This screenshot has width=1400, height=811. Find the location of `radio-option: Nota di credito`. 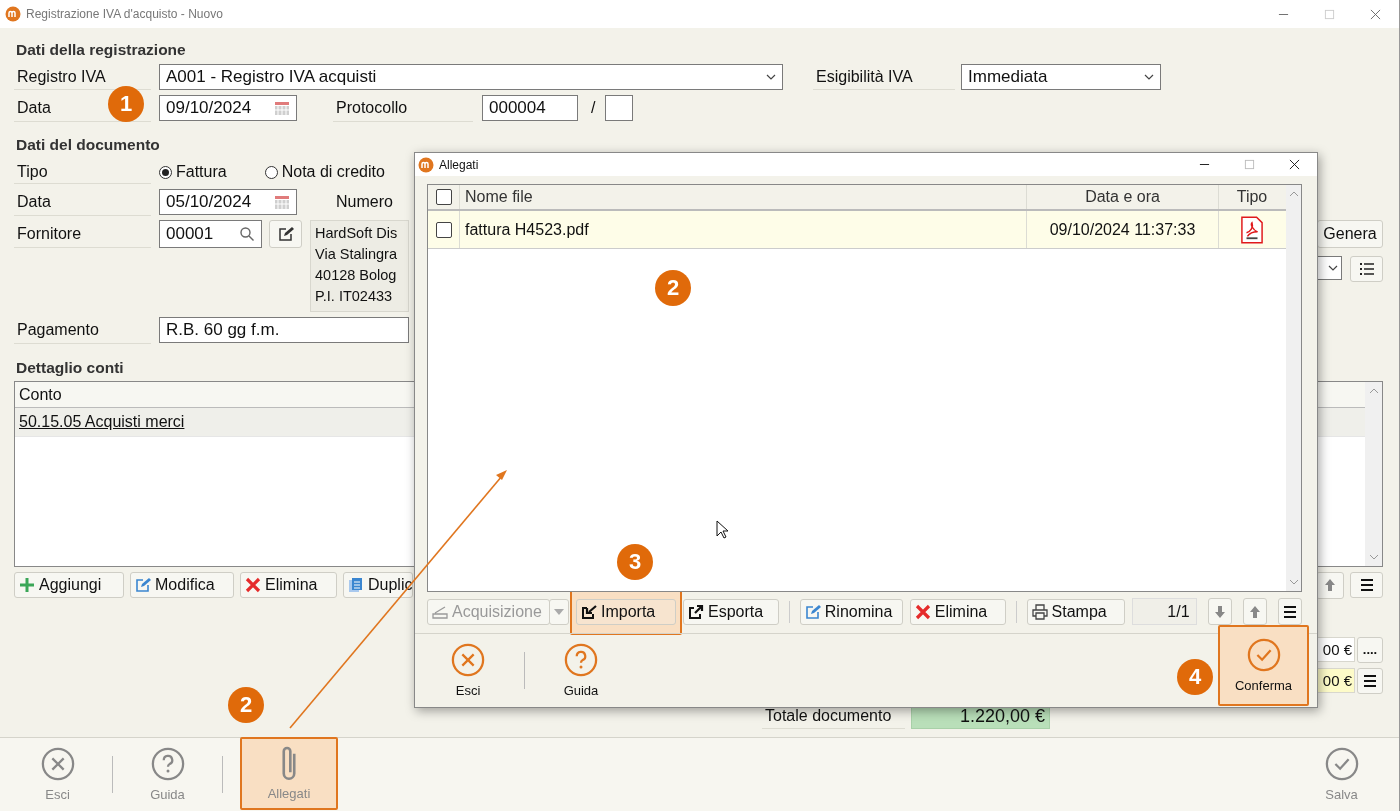

radio-option: Nota di credito is located at coordinates (324, 172).